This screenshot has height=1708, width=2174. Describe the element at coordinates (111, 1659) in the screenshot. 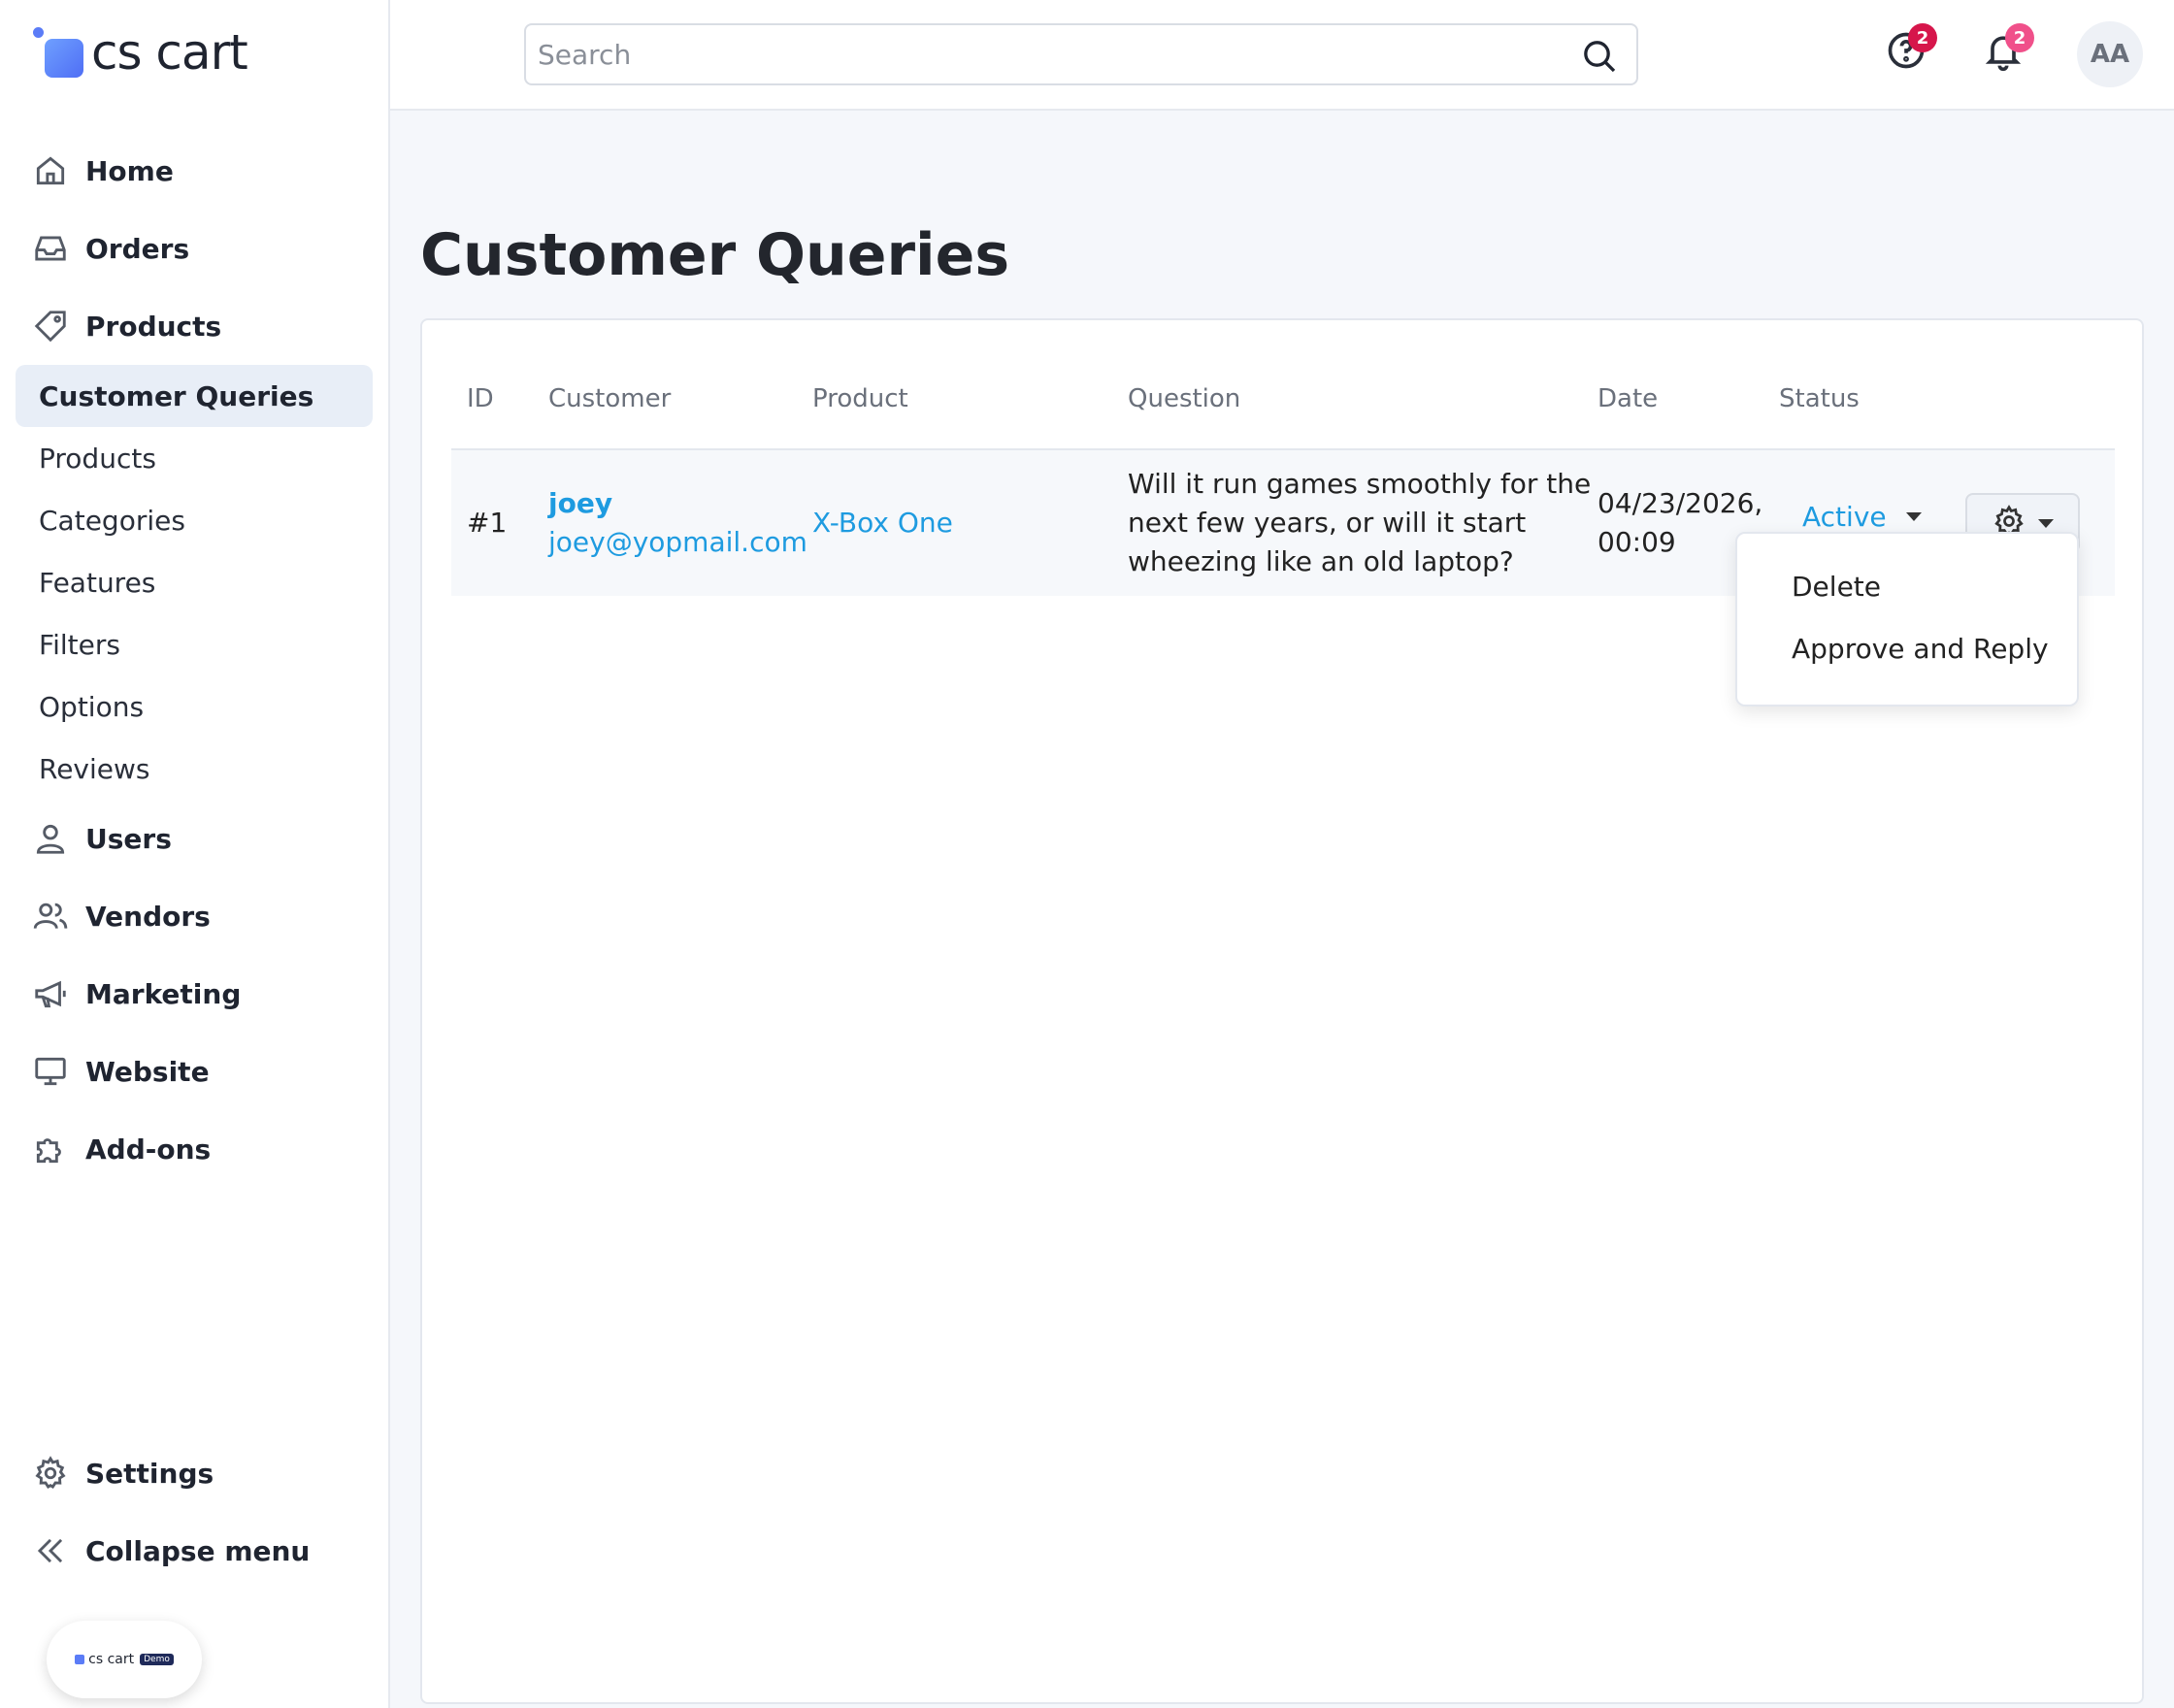

I see `demo-brand: cs cart` at that location.